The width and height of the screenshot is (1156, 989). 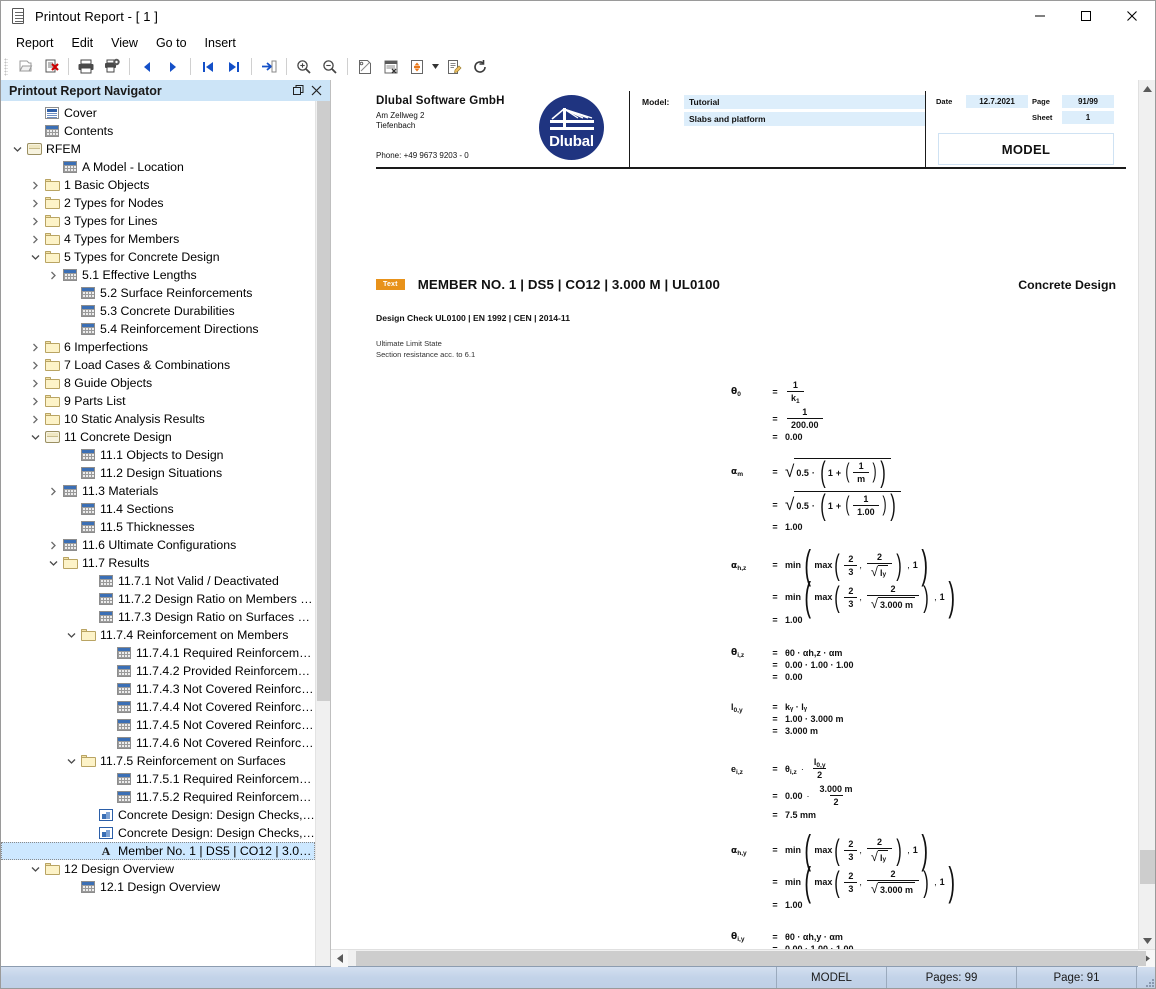 What do you see at coordinates (158, 491) in the screenshot?
I see `tree-item: 11.3 Materials` at bounding box center [158, 491].